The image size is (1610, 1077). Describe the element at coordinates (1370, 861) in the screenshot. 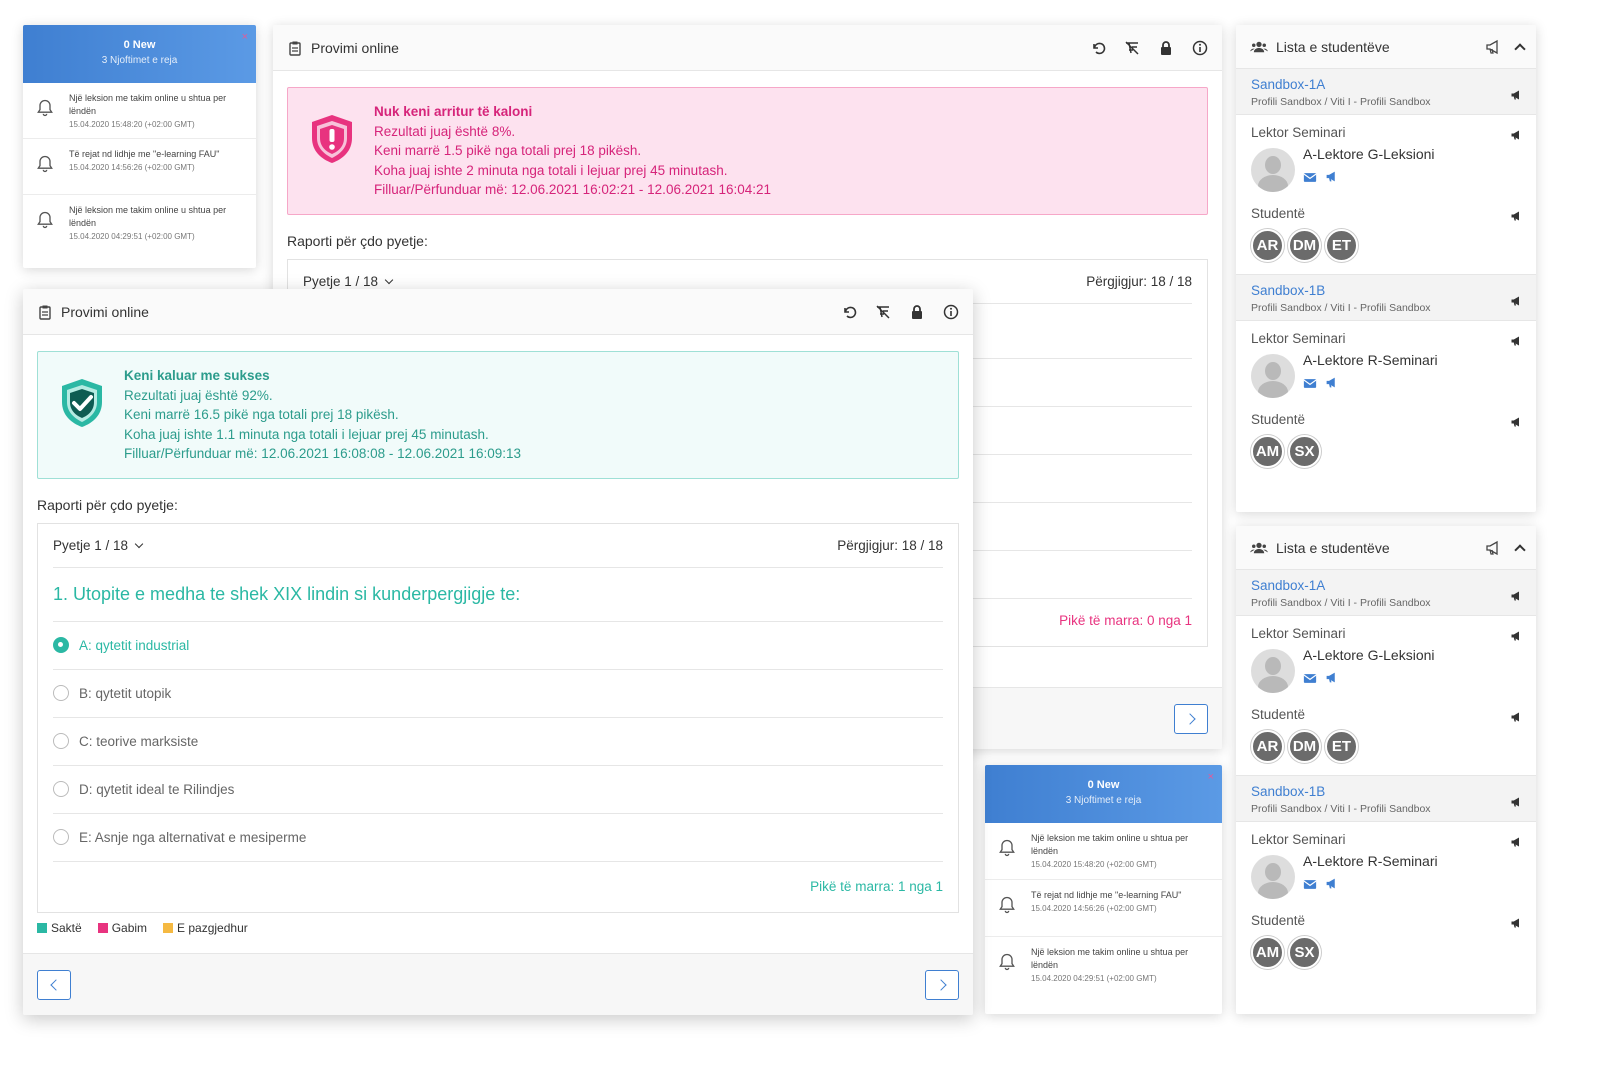

I see `lecturer-name: A-Lektore R-Seminari` at that location.